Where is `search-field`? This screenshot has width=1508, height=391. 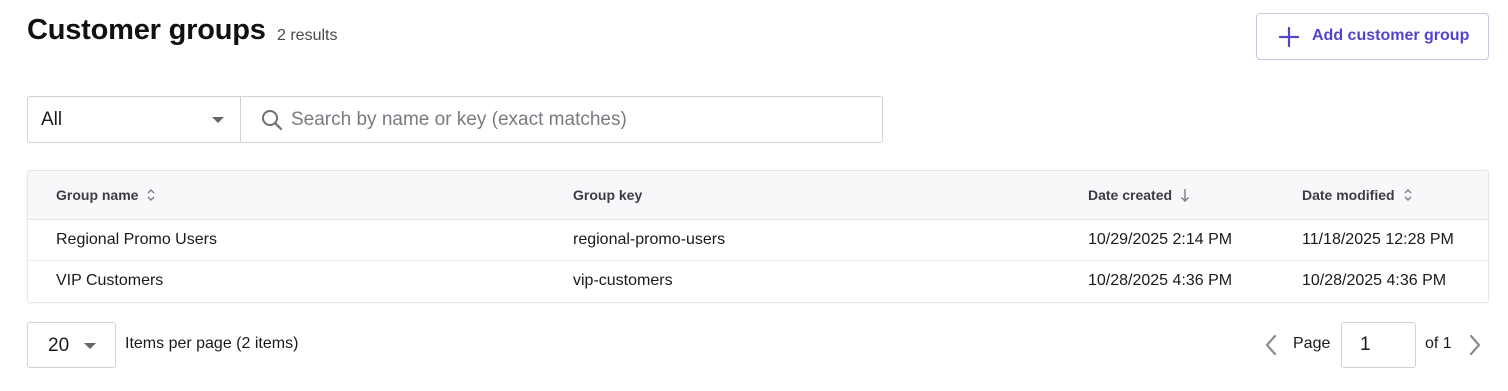
search-field is located at coordinates (561, 119).